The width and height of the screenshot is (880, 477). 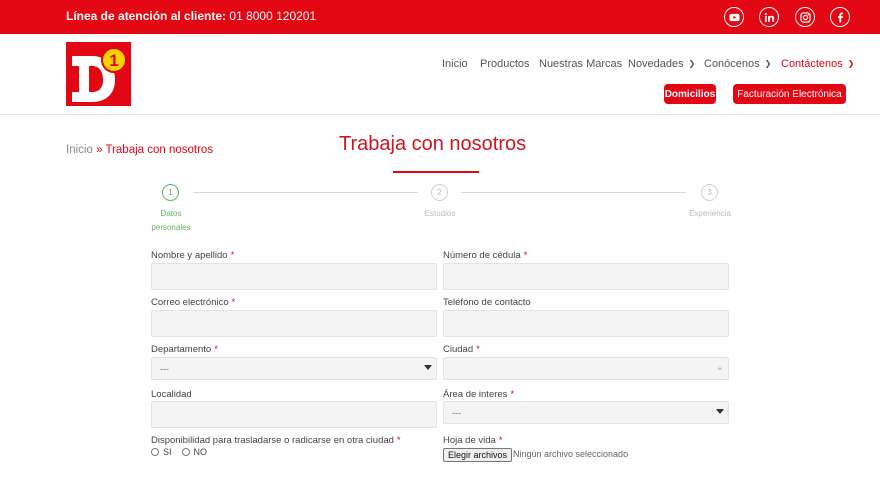 I want to click on ciudad-label-text: Ciudad, so click(x=458, y=349).